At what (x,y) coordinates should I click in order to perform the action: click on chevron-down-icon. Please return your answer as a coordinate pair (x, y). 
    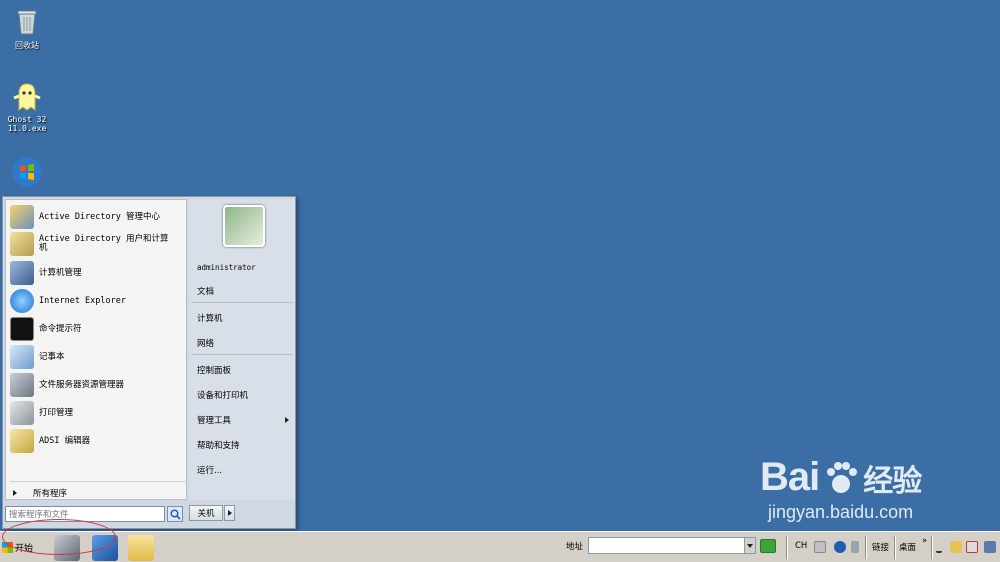
    Looking at the image, I should click on (750, 545).